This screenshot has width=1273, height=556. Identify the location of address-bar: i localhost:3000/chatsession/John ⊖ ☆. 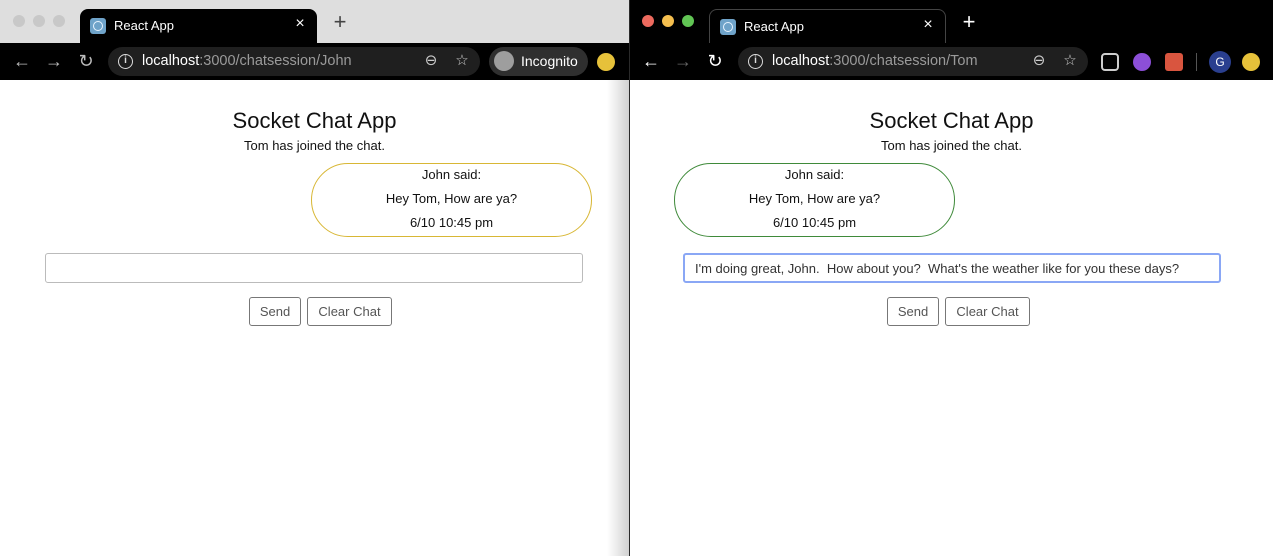
(294, 61).